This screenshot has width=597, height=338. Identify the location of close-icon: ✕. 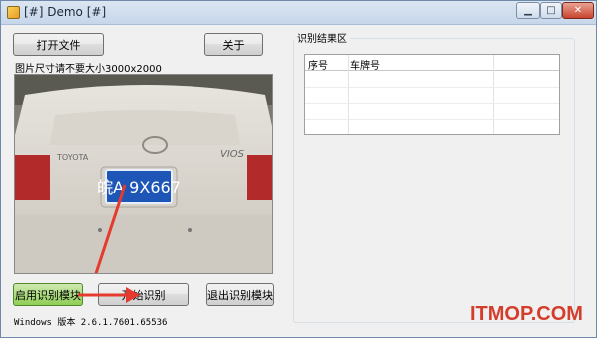
(578, 10).